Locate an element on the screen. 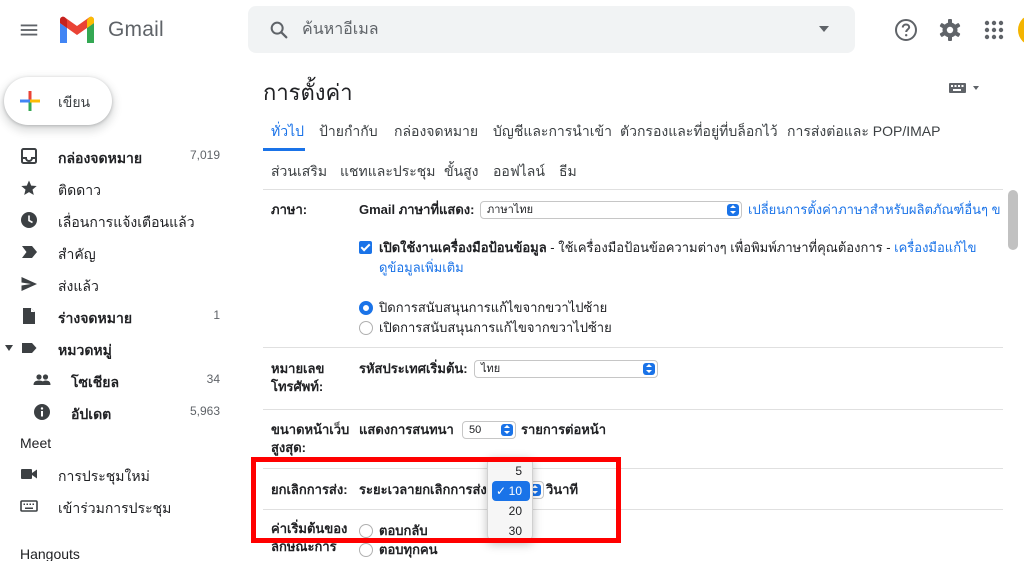 This screenshot has height=561, width=1024. tab-themes: ธีม is located at coordinates (568, 172).